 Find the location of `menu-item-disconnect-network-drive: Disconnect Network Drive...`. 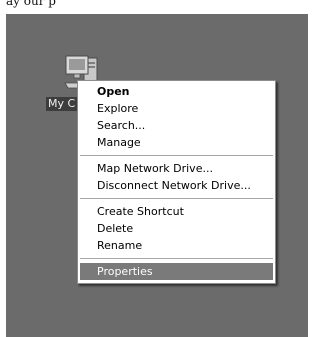

menu-item-disconnect-network-drive: Disconnect Network Drive... is located at coordinates (176, 185).